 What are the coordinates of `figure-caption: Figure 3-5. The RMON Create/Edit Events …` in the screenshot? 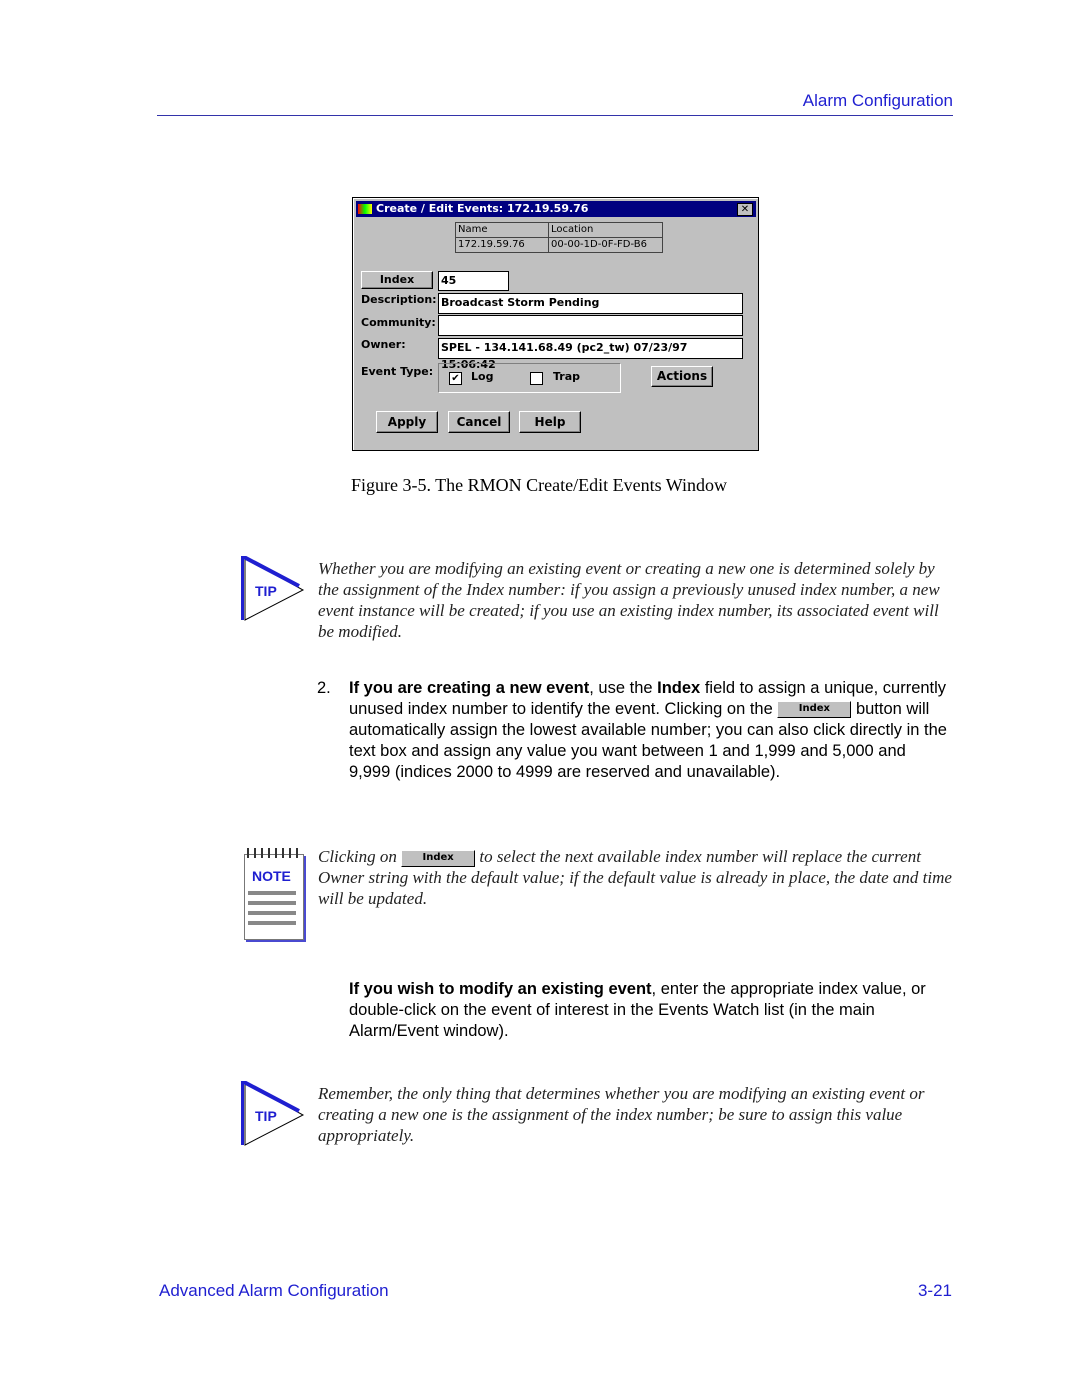 It's located at (539, 485).